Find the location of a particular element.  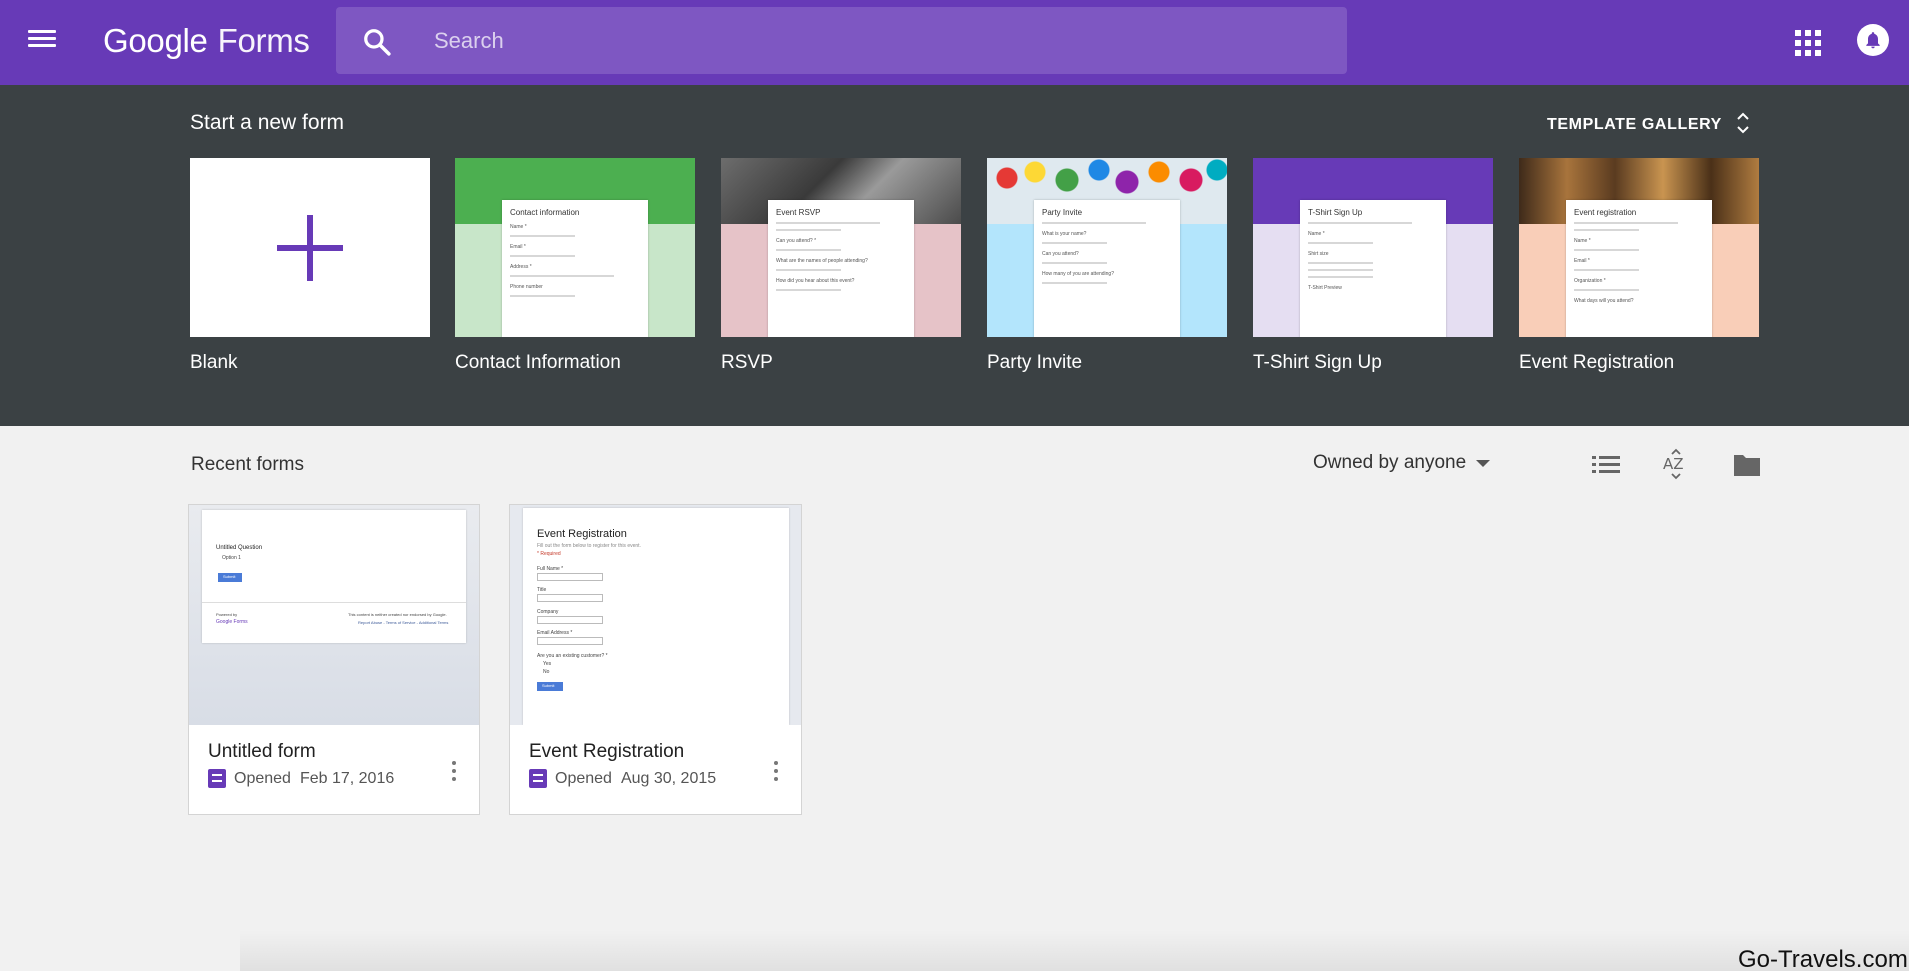

form-meta: Opened Feb 17, 2016 is located at coordinates (301, 778).